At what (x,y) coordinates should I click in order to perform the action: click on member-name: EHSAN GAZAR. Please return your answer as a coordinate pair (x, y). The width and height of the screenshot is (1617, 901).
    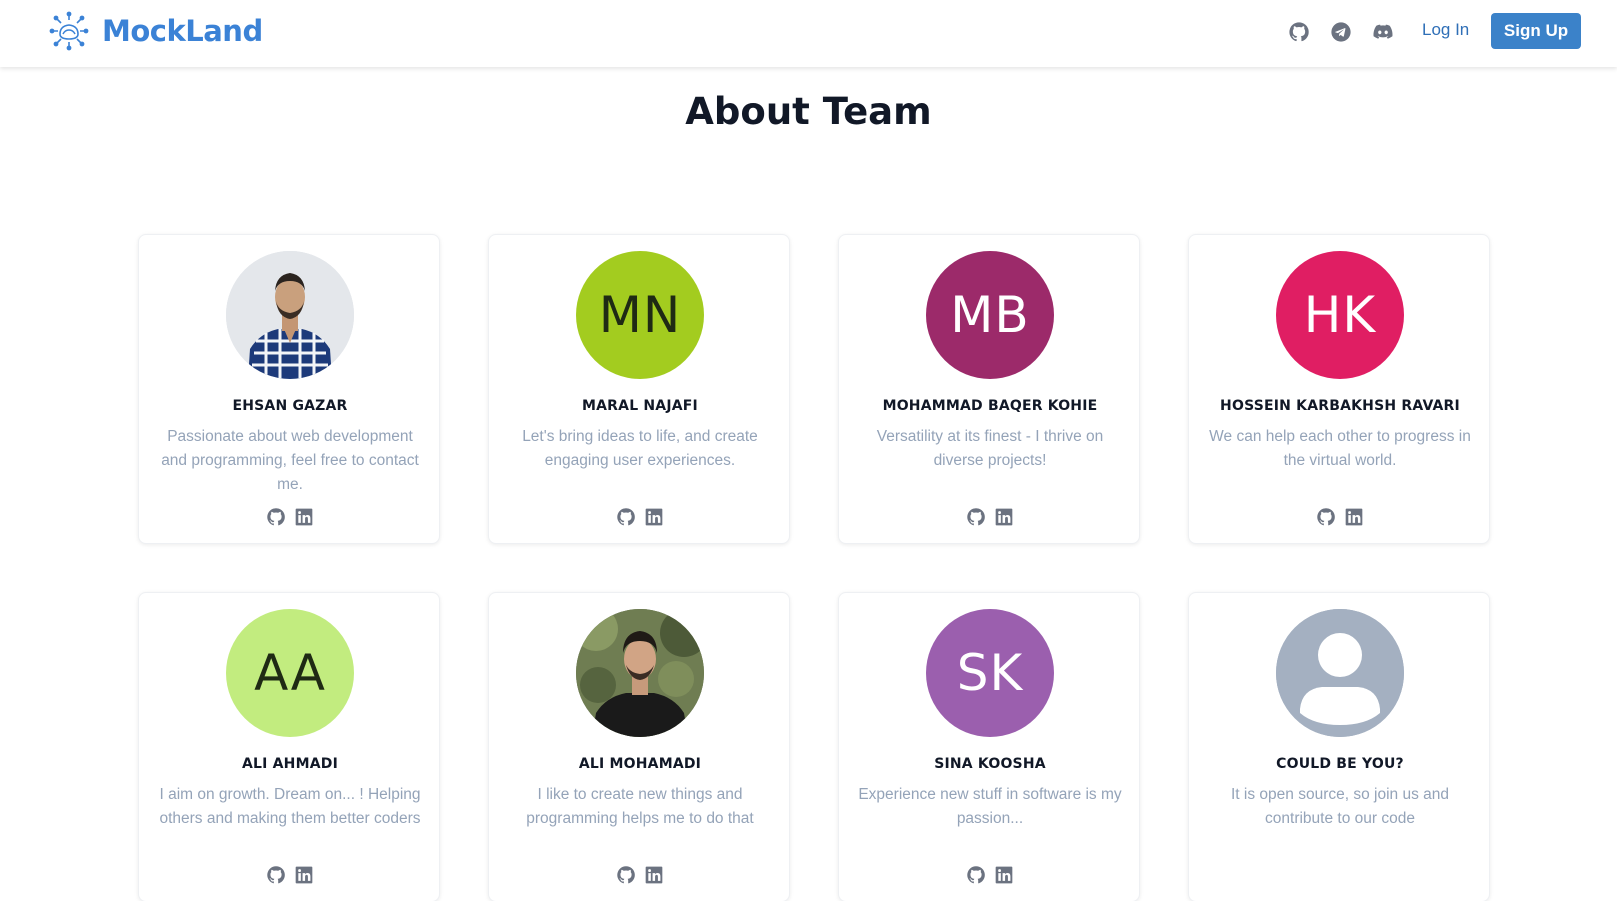
    Looking at the image, I should click on (290, 406).